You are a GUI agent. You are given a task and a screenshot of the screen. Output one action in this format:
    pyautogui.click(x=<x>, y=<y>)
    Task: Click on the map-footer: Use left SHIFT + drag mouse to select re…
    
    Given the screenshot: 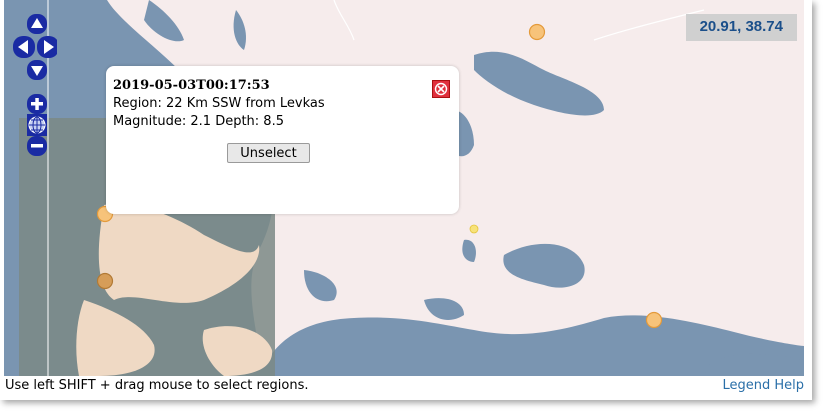 What is the action you would take?
    pyautogui.click(x=404, y=388)
    